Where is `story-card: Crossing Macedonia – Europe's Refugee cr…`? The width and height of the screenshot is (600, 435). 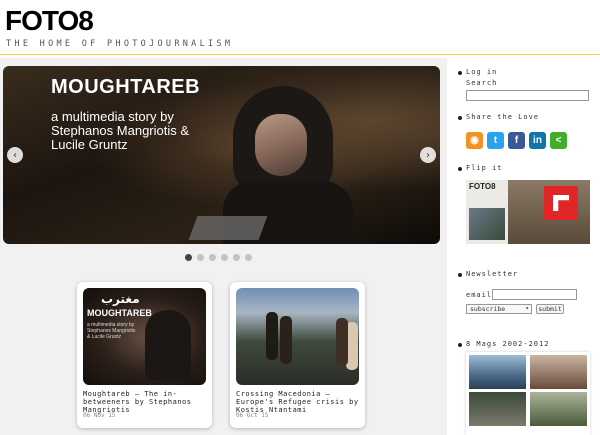 story-card: Crossing Macedonia – Europe's Refugee cr… is located at coordinates (297, 355).